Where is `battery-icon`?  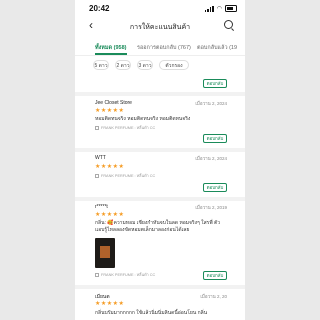 battery-icon is located at coordinates (231, 8).